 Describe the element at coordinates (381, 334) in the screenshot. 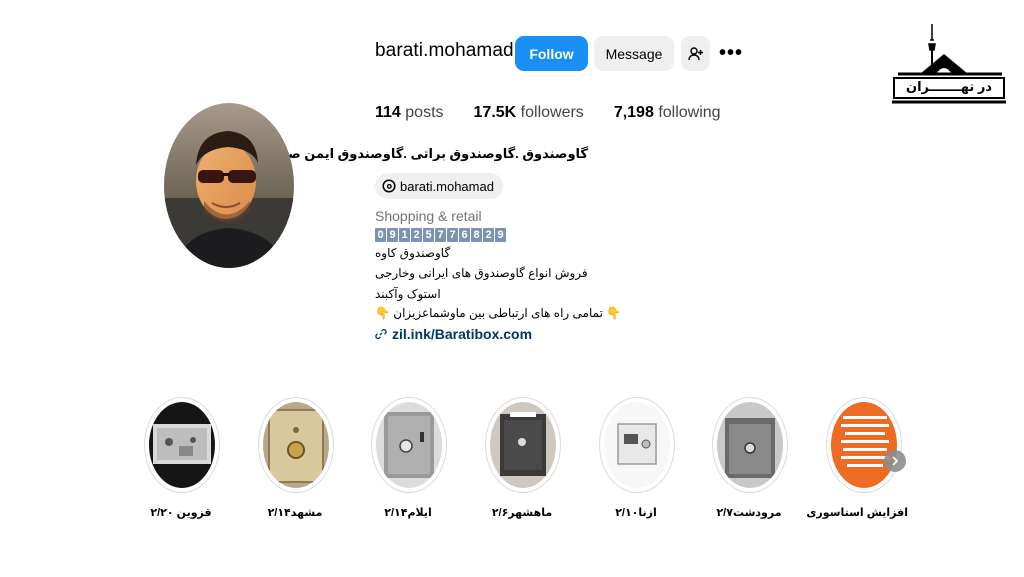

I see `link-icon` at that location.